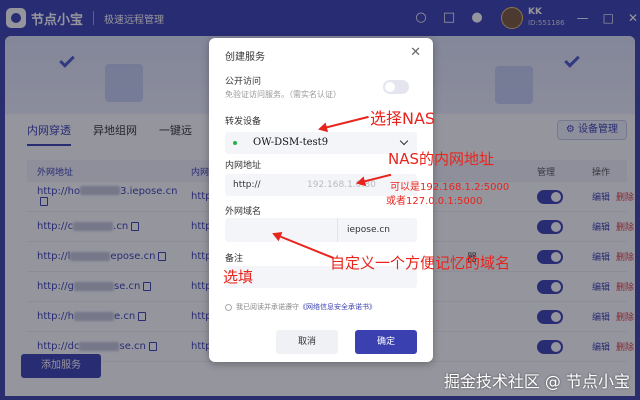 This screenshot has height=400, width=640. Describe the element at coordinates (415, 52) in the screenshot. I see `close-icon: ✕` at that location.